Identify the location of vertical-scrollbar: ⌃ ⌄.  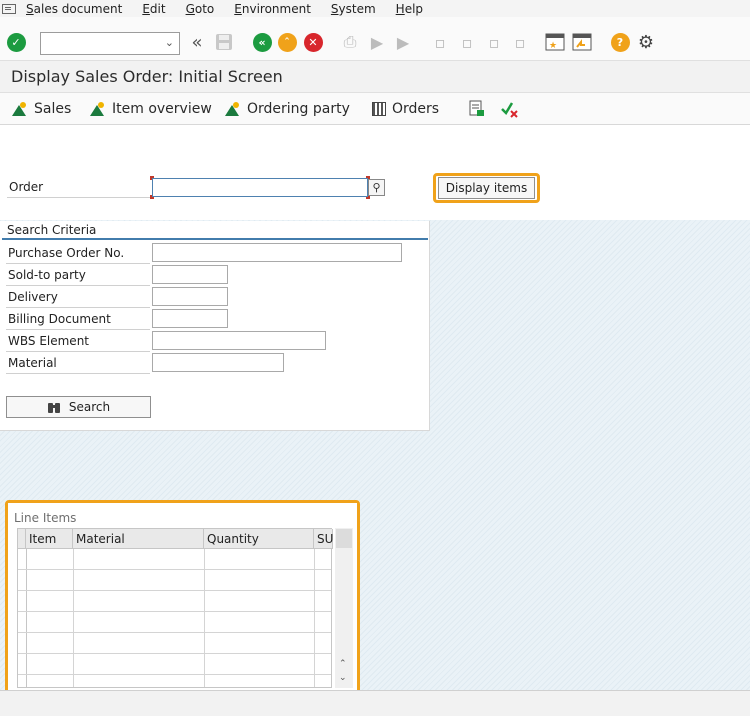
(344, 608).